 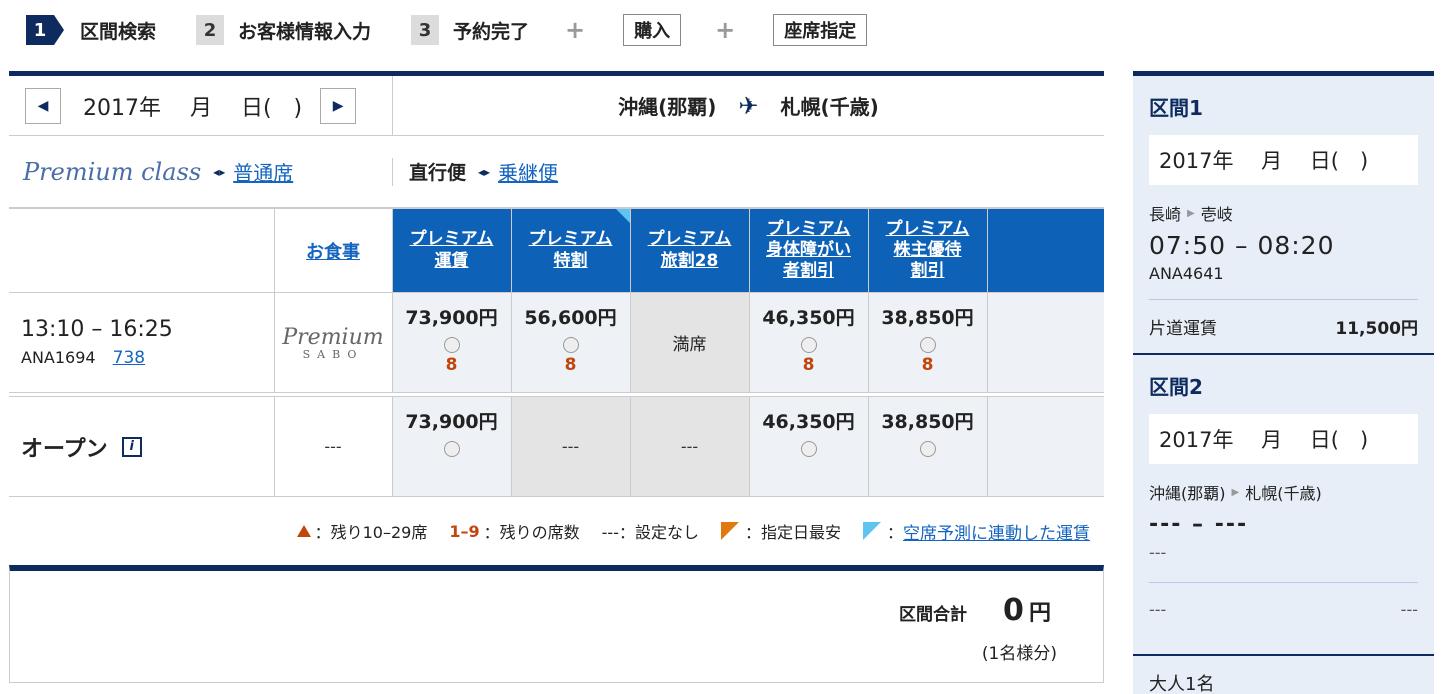 I want to click on flight-info-cell: 13:10 – 16:25 ANA1694 738, so click(x=142, y=342).